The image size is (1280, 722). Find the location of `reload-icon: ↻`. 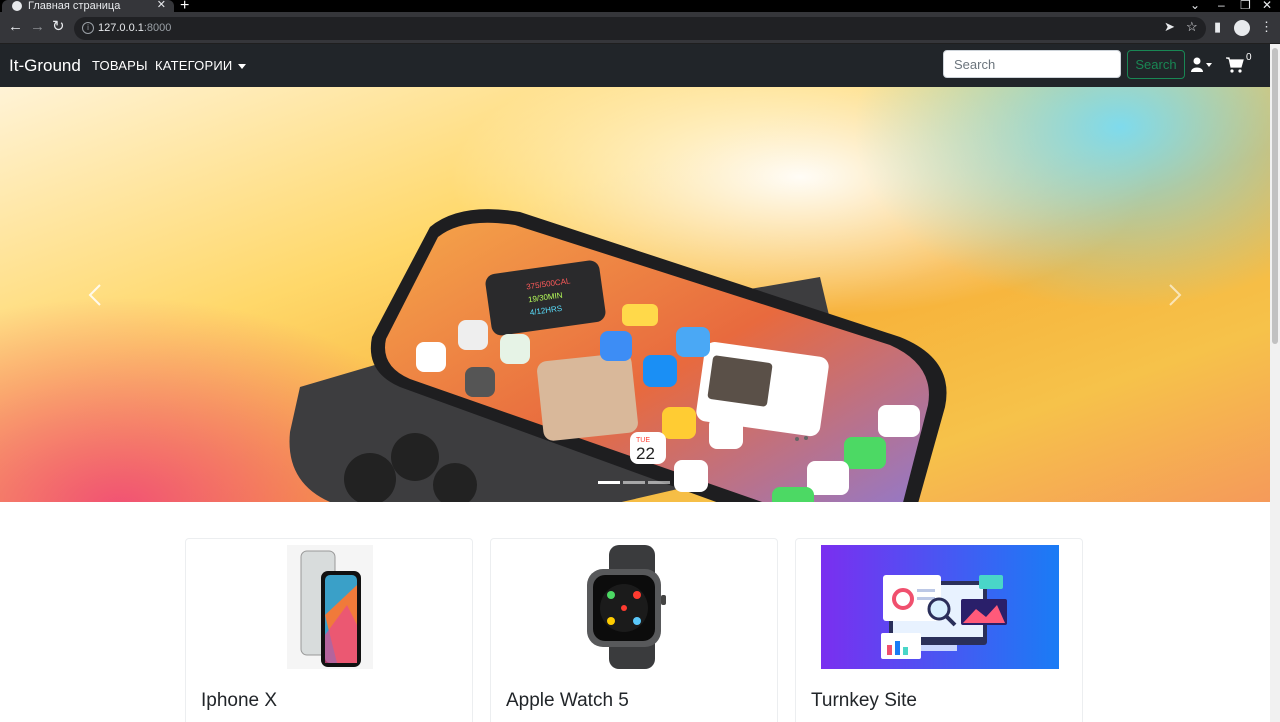

reload-icon: ↻ is located at coordinates (58, 26).